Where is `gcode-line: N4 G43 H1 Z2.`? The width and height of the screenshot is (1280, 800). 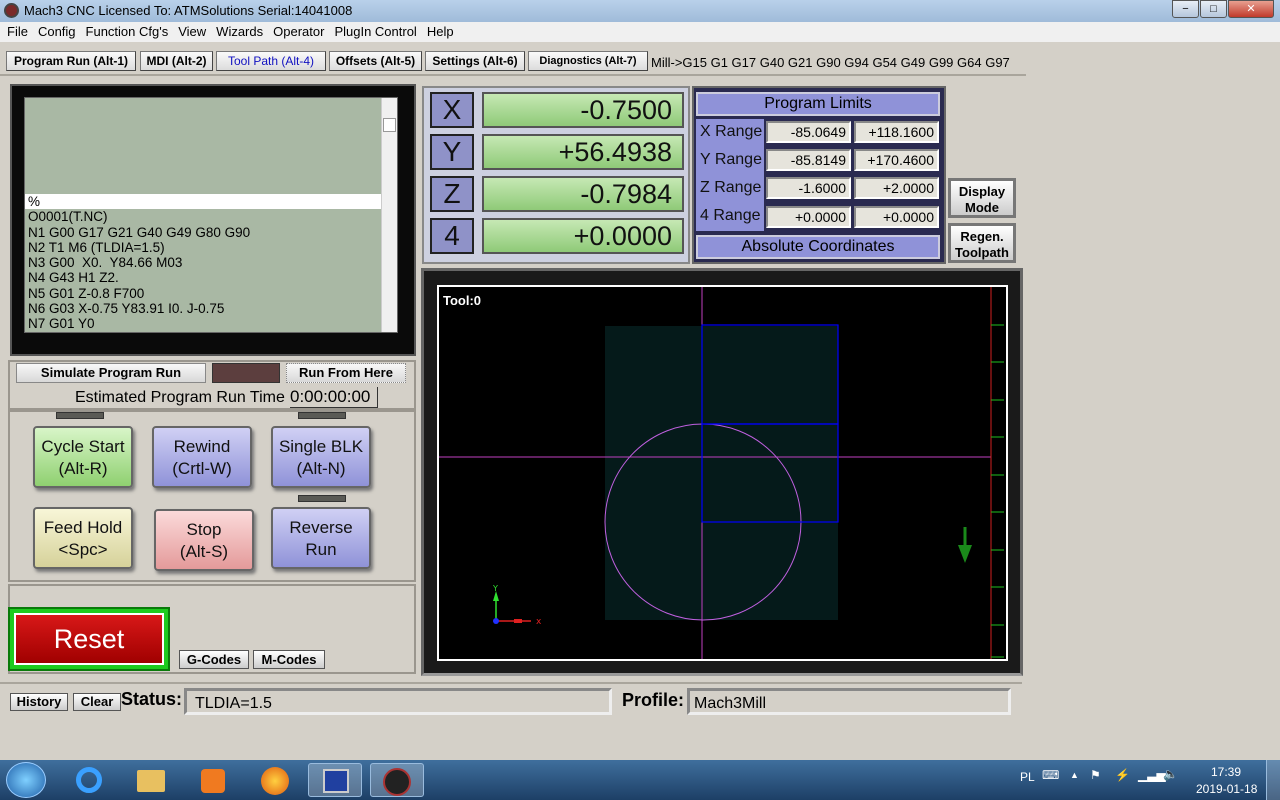
gcode-line: N4 G43 H1 Z2. is located at coordinates (211, 277).